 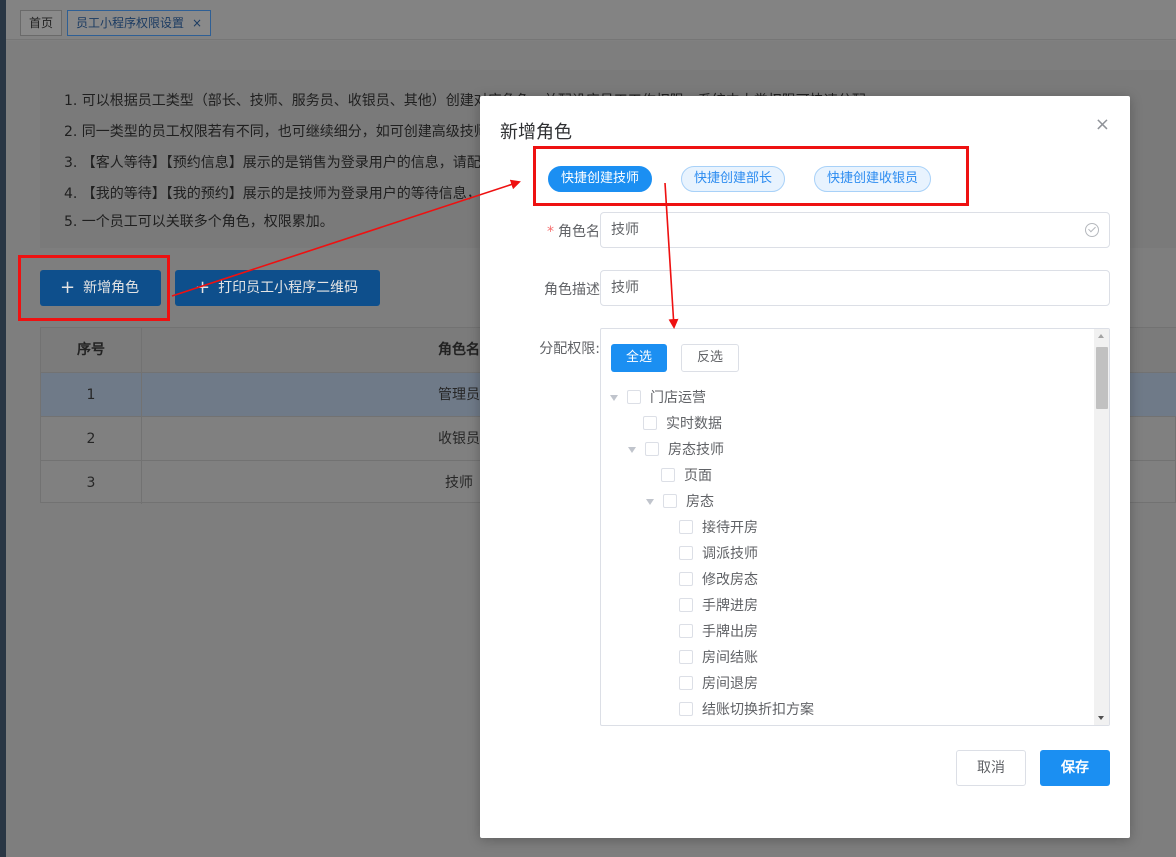 I want to click on annotation-arrows, so click(x=425, y=254).